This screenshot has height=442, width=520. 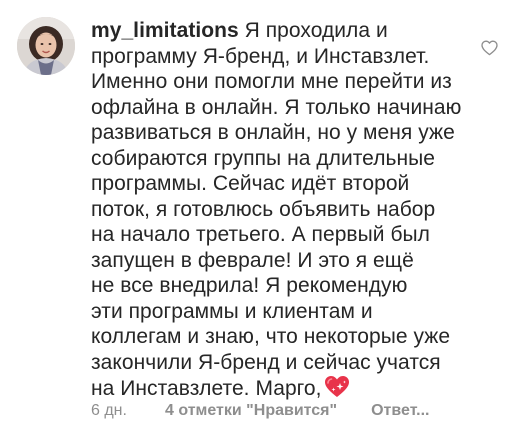 I want to click on comment-line: не все внедрила! Я рекомендую, so click(x=249, y=285).